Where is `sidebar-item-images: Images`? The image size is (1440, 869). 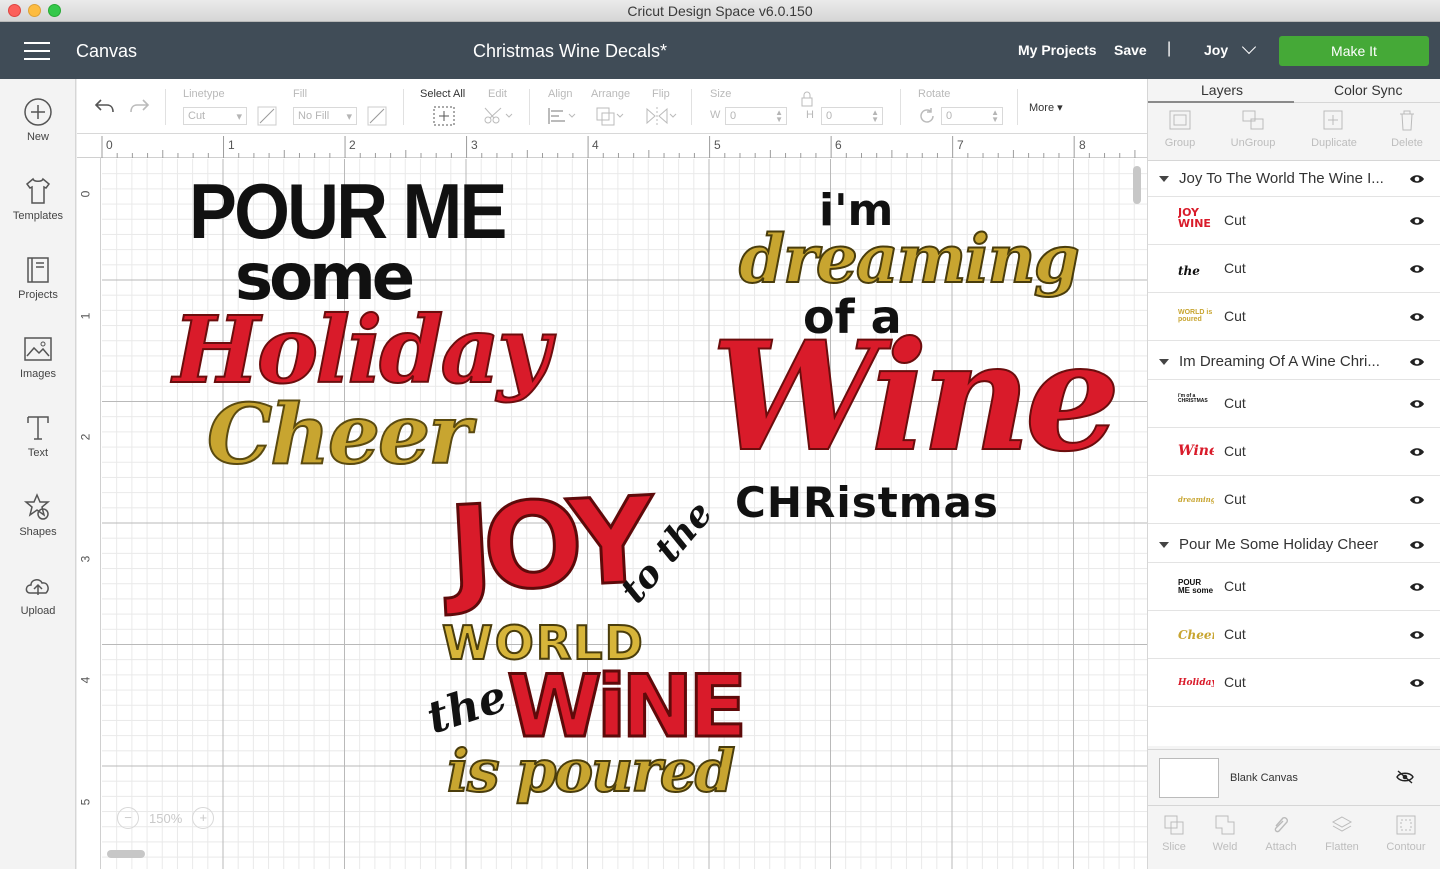 sidebar-item-images: Images is located at coordinates (38, 369).